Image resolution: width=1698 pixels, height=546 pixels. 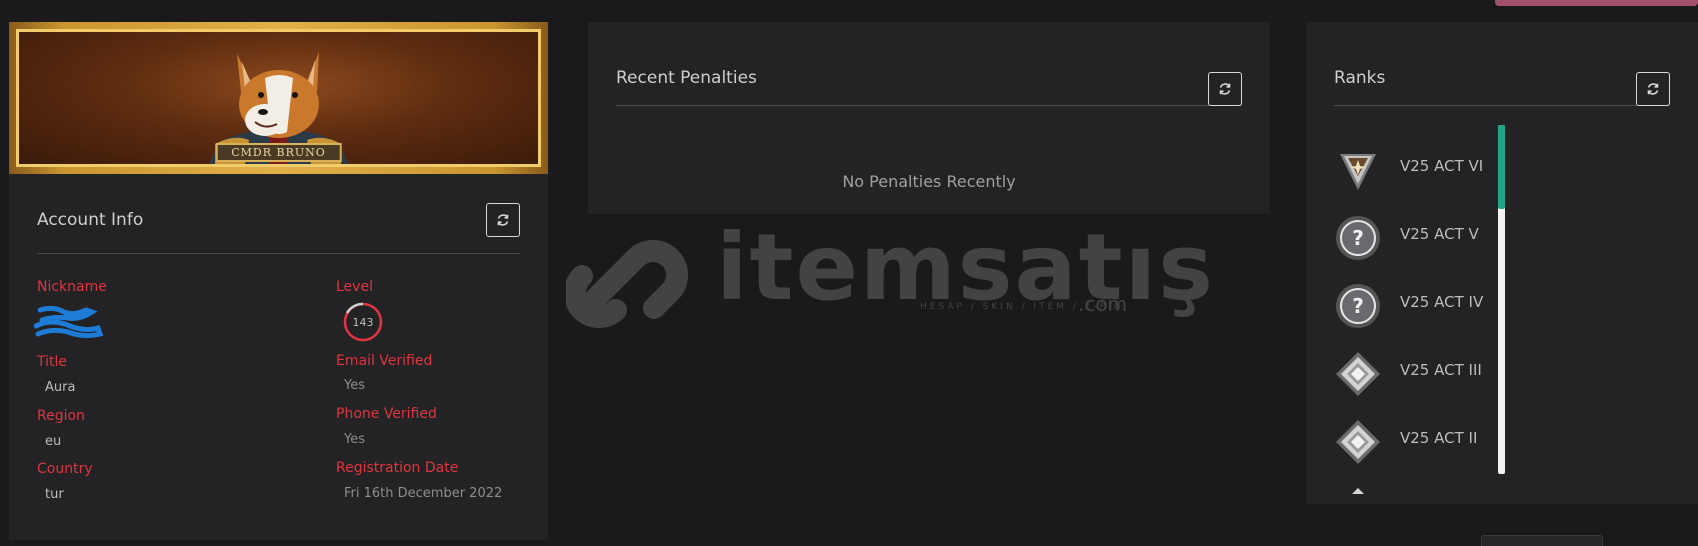 What do you see at coordinates (65, 469) in the screenshot?
I see `country-label: Country` at bounding box center [65, 469].